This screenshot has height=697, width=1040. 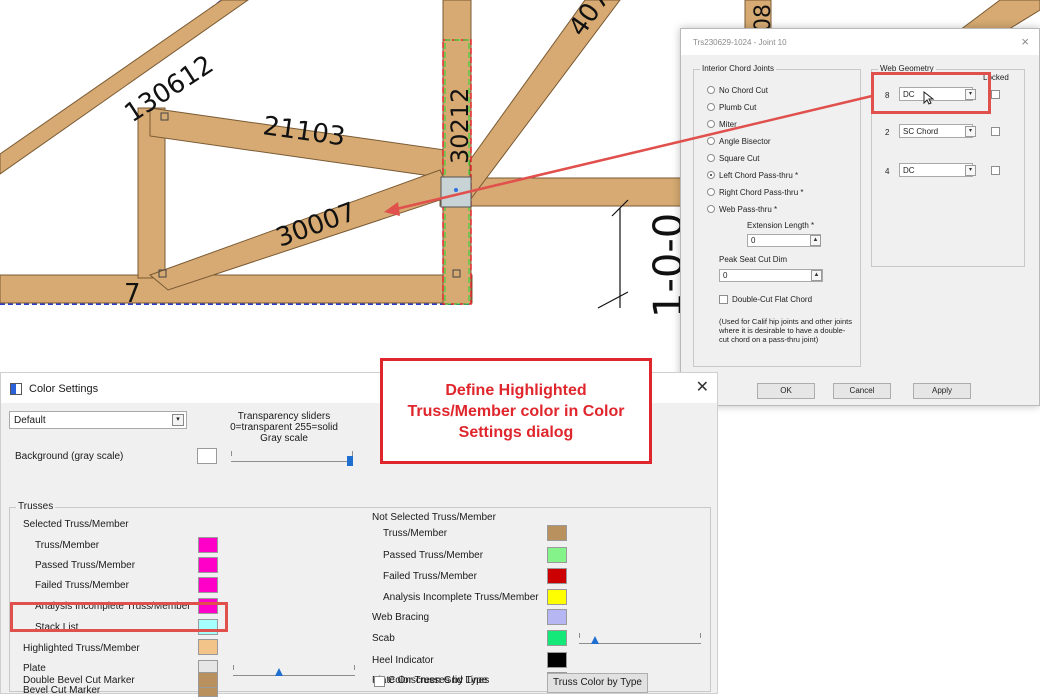 I want to click on plate-slider-track, so click(x=294, y=675).